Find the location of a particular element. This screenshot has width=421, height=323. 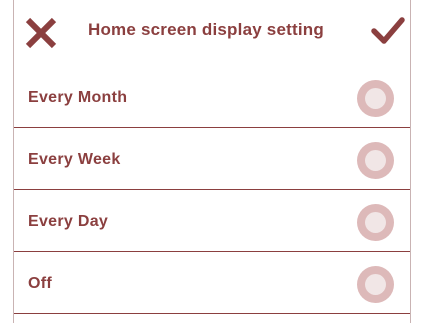

divider is located at coordinates (212, 313).